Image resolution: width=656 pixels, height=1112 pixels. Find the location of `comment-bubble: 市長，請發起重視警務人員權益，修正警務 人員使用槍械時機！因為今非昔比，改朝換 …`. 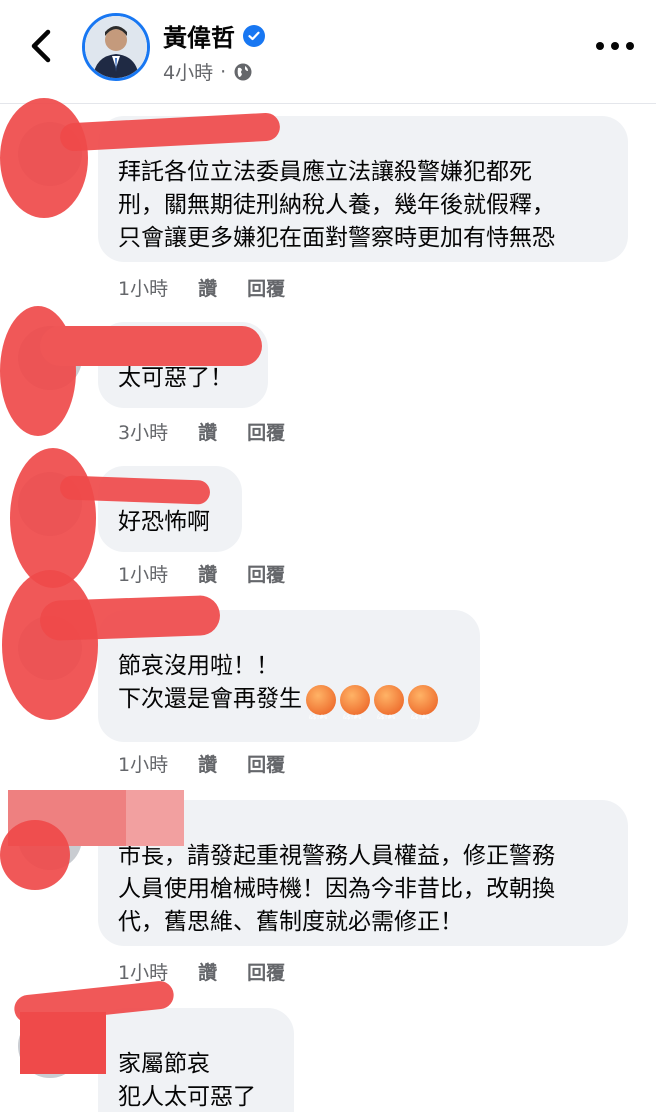

comment-bubble: 市長，請發起重視警務人員權益，修正警務 人員使用槍械時機！因為今非昔比，改朝換 … is located at coordinates (363, 873).